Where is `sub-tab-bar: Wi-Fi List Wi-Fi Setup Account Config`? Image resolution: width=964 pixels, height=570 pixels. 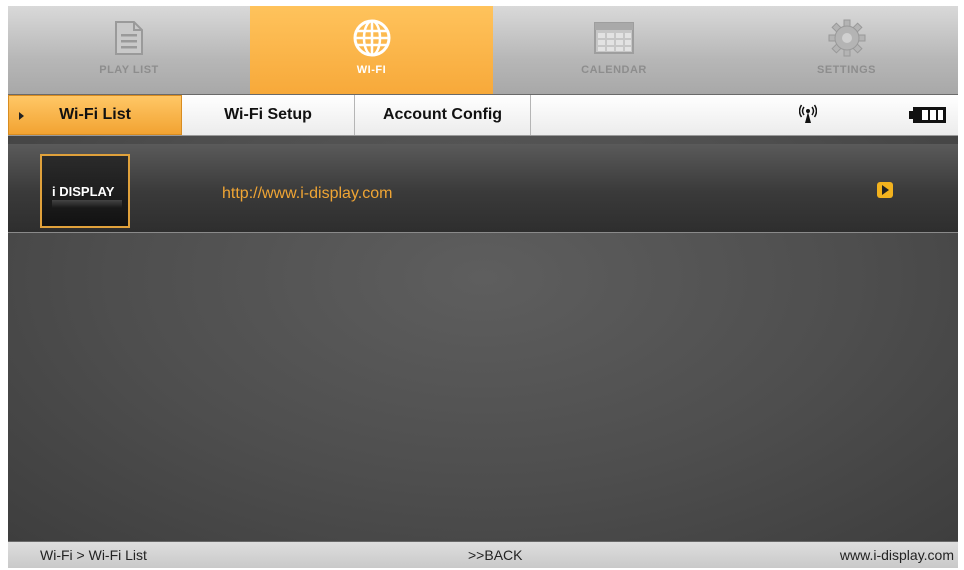 sub-tab-bar: Wi-Fi List Wi-Fi Setup Account Config is located at coordinates (483, 115).